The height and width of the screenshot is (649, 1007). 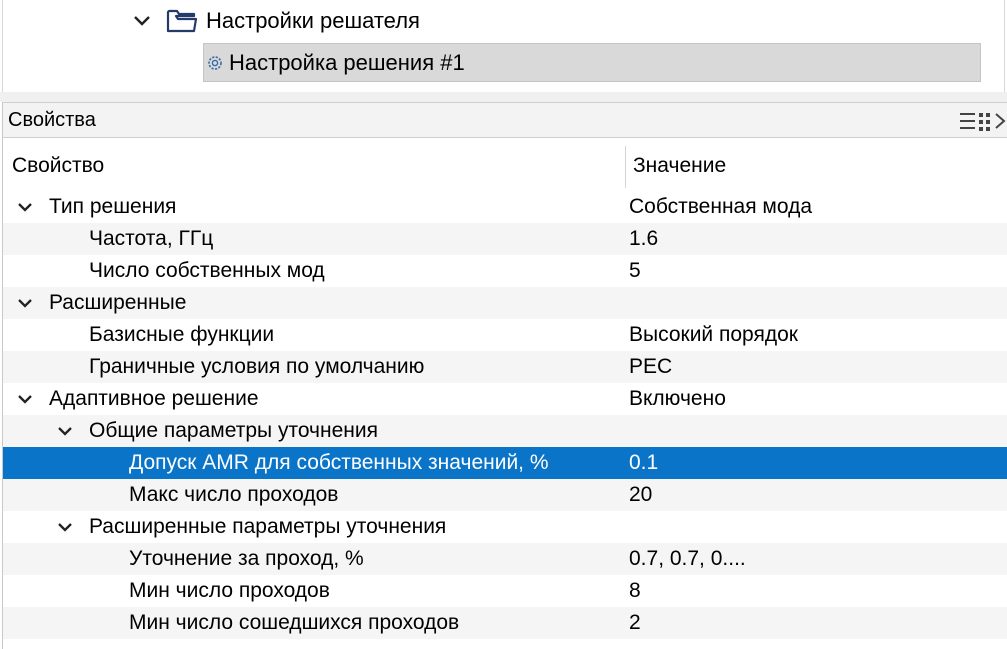 I want to click on tree-left-border, so click(x=2, y=46).